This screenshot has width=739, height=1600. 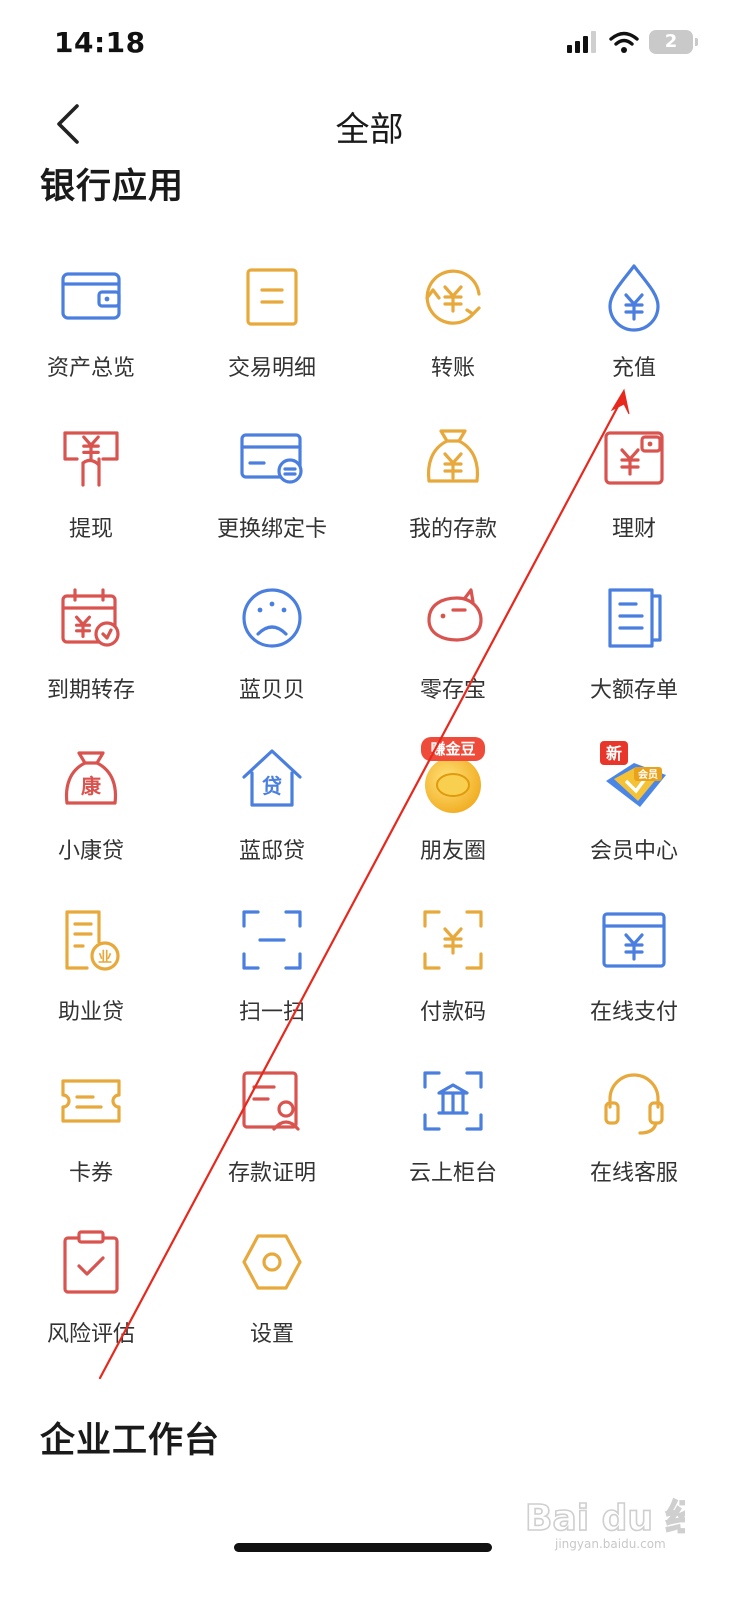 What do you see at coordinates (271, 1334) in the screenshot?
I see `app-label: 设置` at bounding box center [271, 1334].